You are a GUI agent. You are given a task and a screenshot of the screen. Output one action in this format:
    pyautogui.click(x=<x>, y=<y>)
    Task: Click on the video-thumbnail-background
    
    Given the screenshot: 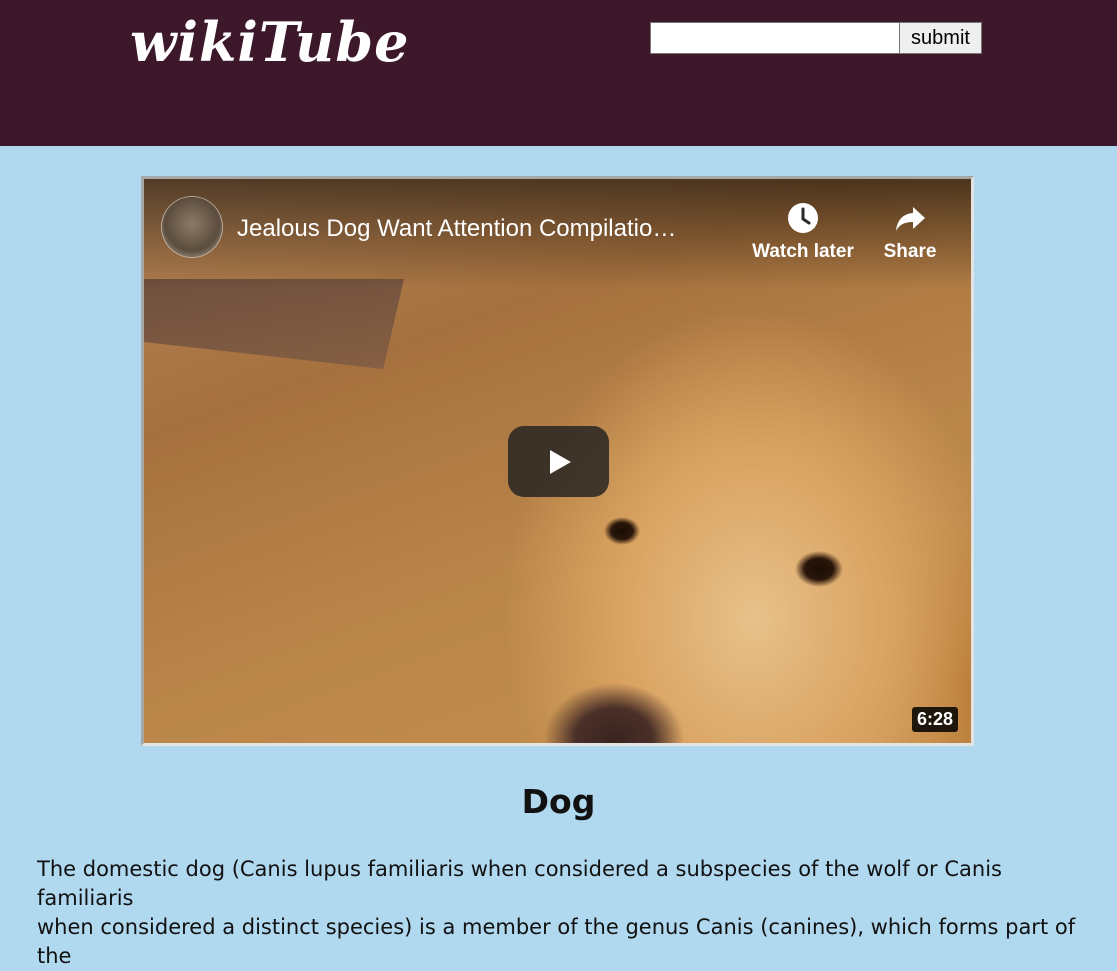 What is the action you would take?
    pyautogui.click(x=274, y=324)
    